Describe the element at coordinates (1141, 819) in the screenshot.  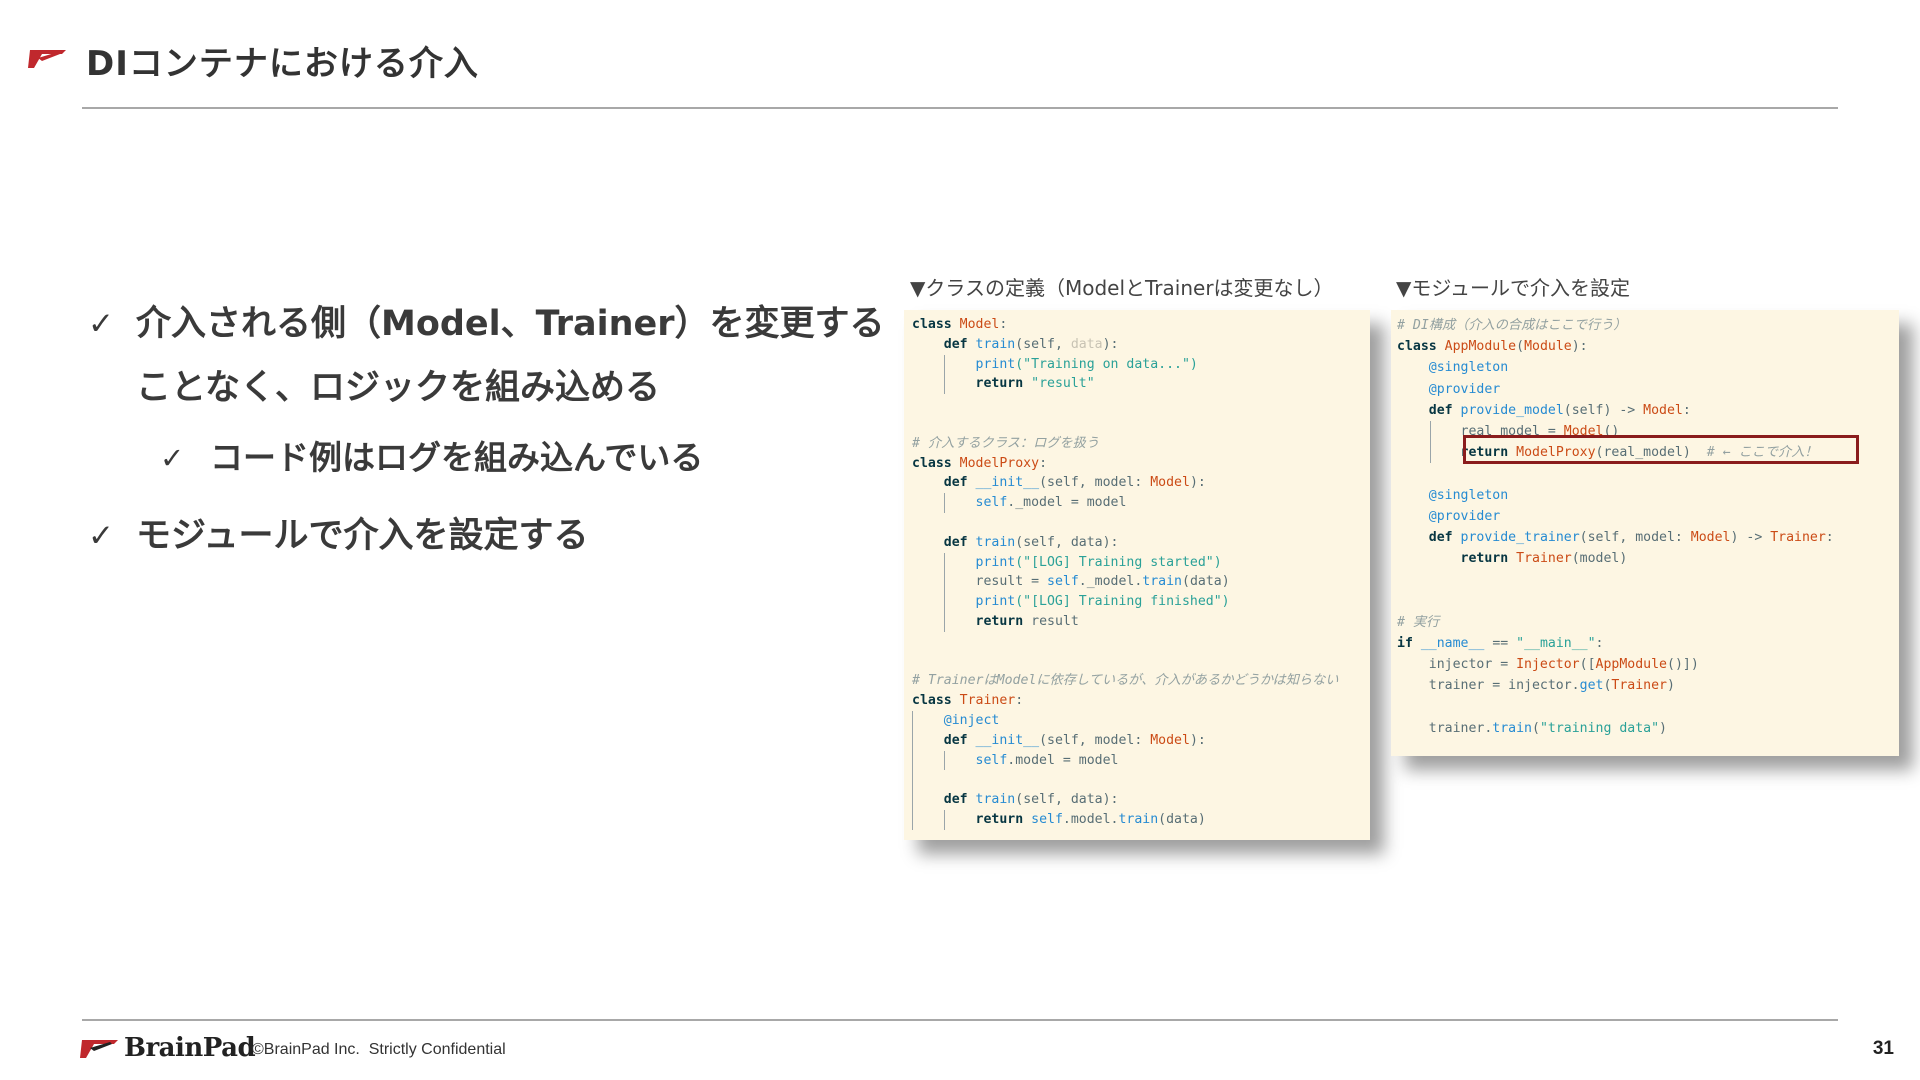
I see `code-line: return self.model.train(data)` at that location.